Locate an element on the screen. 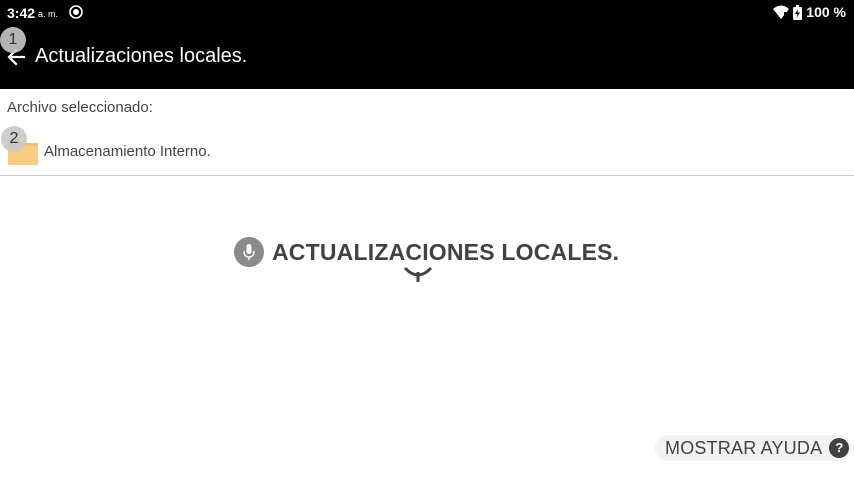 This screenshot has height=480, width=854. battery-icon is located at coordinates (798, 12).